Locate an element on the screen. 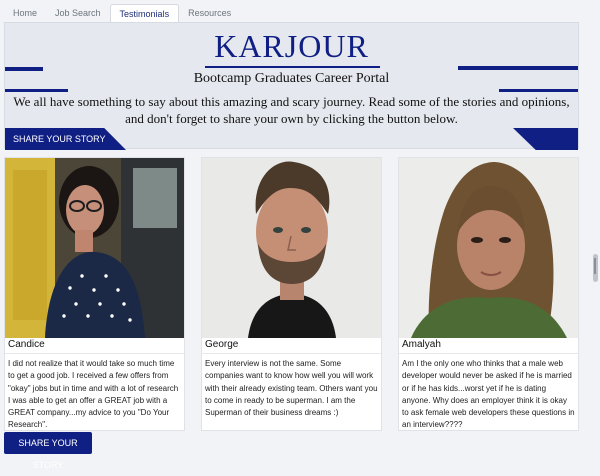 This screenshot has width=600, height=476. george-name: George is located at coordinates (222, 344).